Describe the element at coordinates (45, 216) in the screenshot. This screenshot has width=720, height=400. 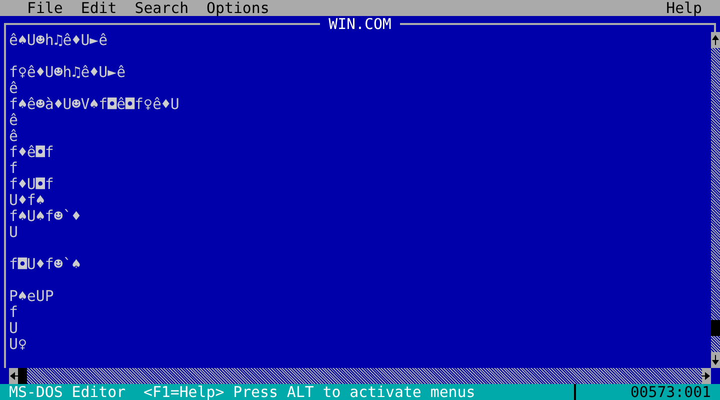
I see `text-line: f♠U♠f☻`♦` at that location.